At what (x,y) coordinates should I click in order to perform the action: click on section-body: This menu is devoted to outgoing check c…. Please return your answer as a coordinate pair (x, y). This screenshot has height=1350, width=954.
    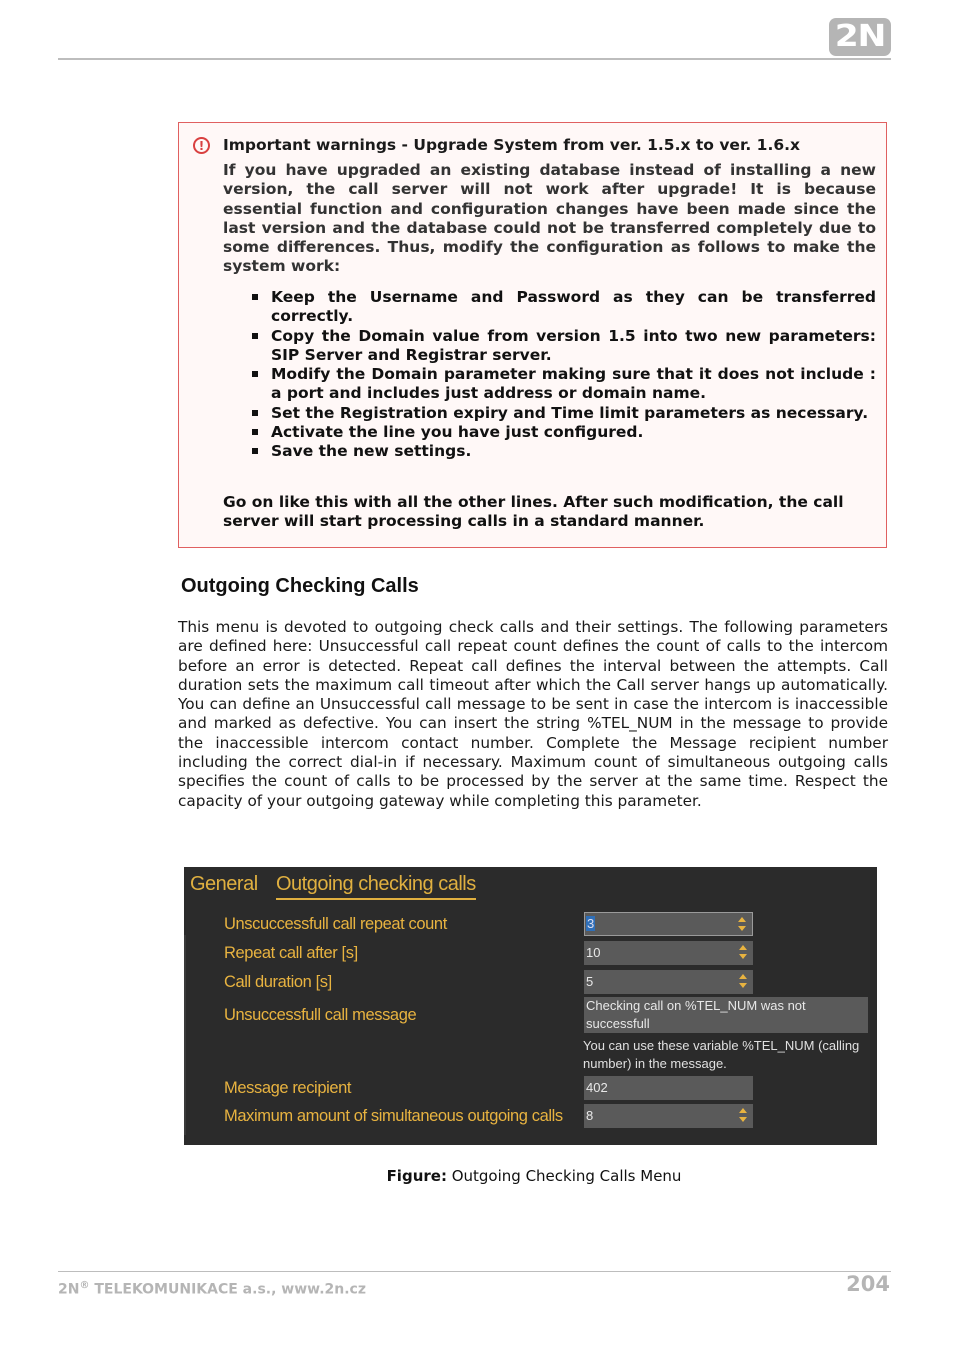
    Looking at the image, I should click on (533, 714).